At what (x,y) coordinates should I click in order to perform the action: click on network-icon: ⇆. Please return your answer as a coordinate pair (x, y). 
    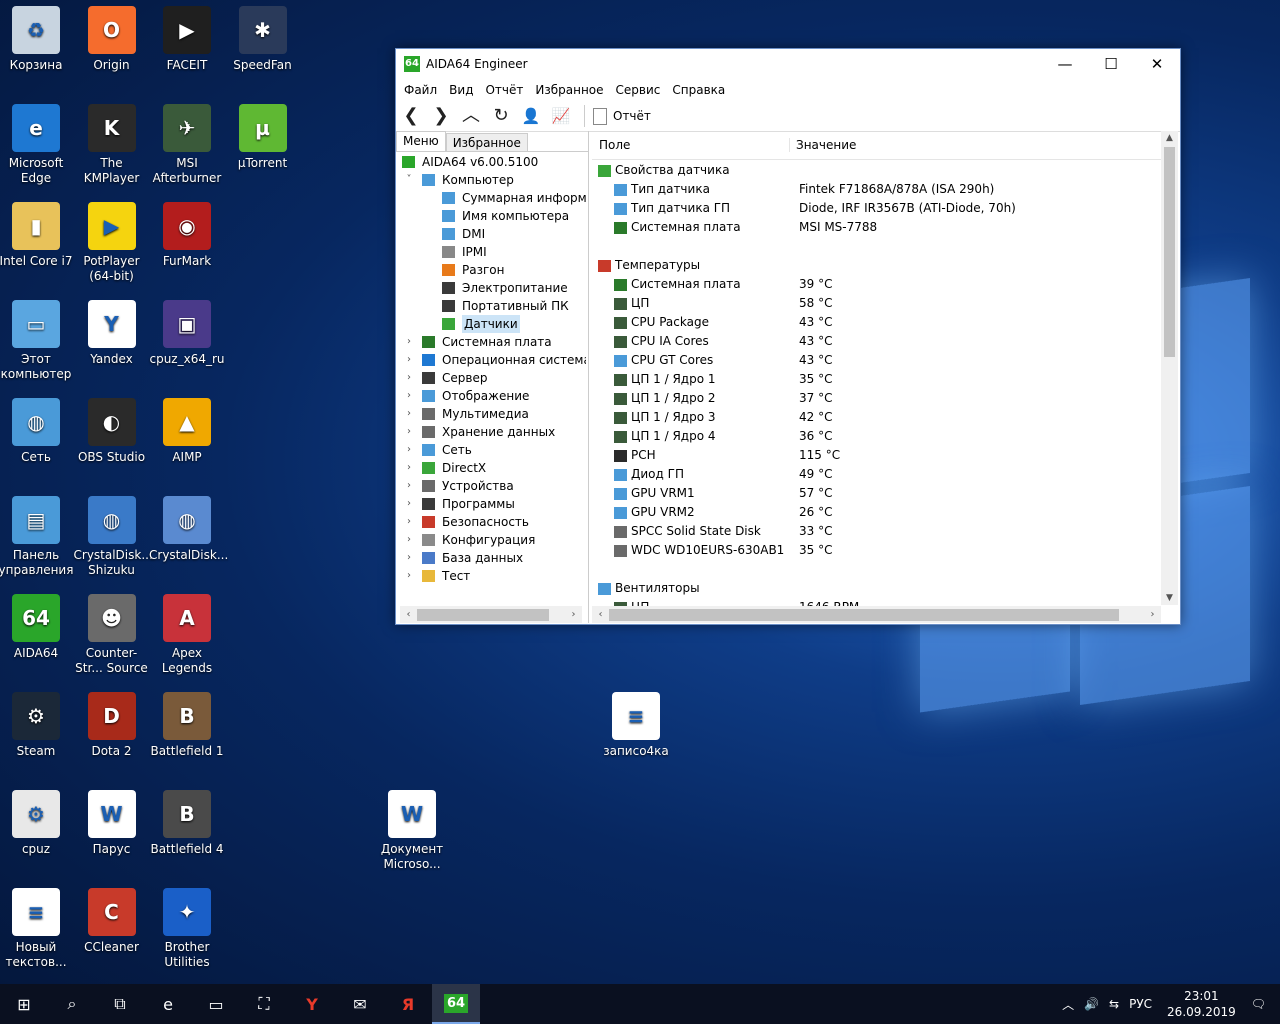
    Looking at the image, I should click on (1114, 1004).